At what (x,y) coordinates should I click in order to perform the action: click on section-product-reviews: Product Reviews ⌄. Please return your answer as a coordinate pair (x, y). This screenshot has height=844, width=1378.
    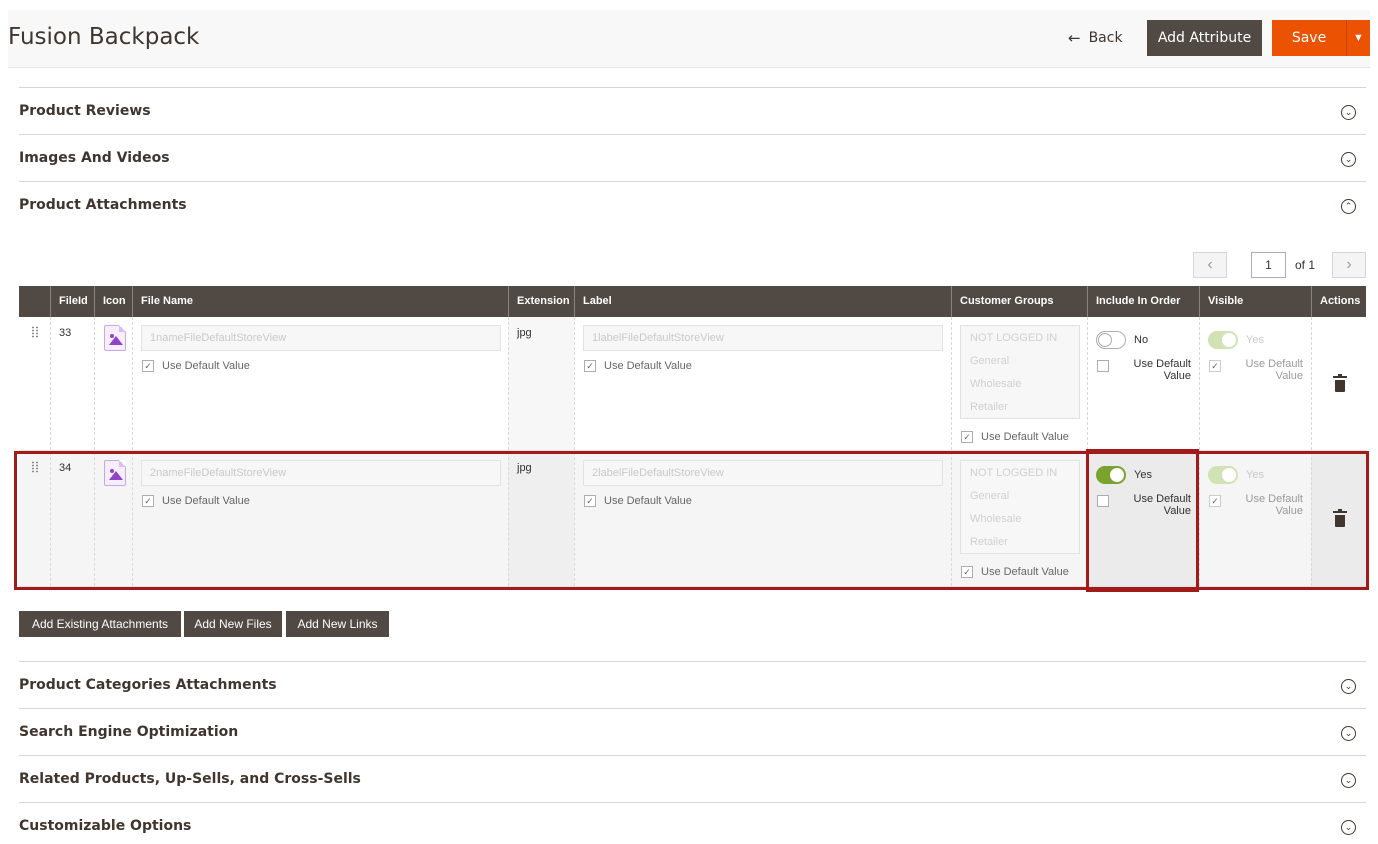
    Looking at the image, I should click on (692, 110).